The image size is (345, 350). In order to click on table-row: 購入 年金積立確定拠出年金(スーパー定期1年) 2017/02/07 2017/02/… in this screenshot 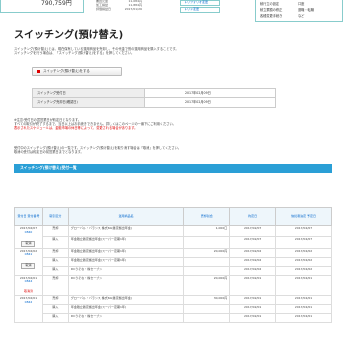, I will do `click(173, 242)`.